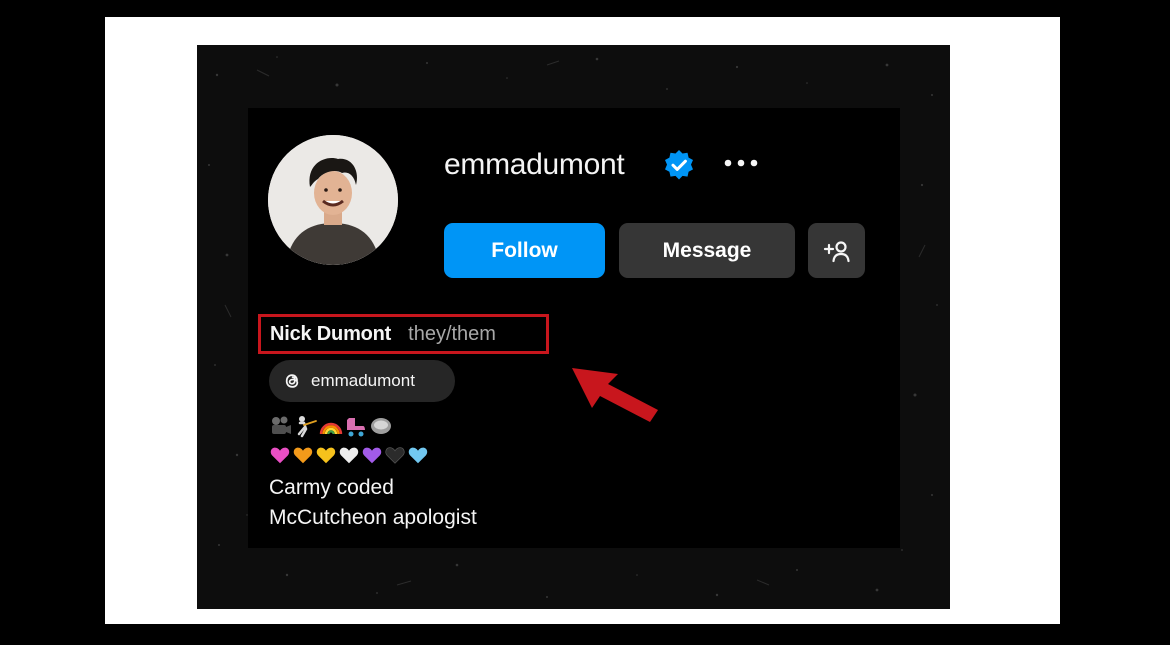 The height and width of the screenshot is (645, 1170). What do you see at coordinates (741, 163) in the screenshot?
I see `more-horizontal-icon` at bounding box center [741, 163].